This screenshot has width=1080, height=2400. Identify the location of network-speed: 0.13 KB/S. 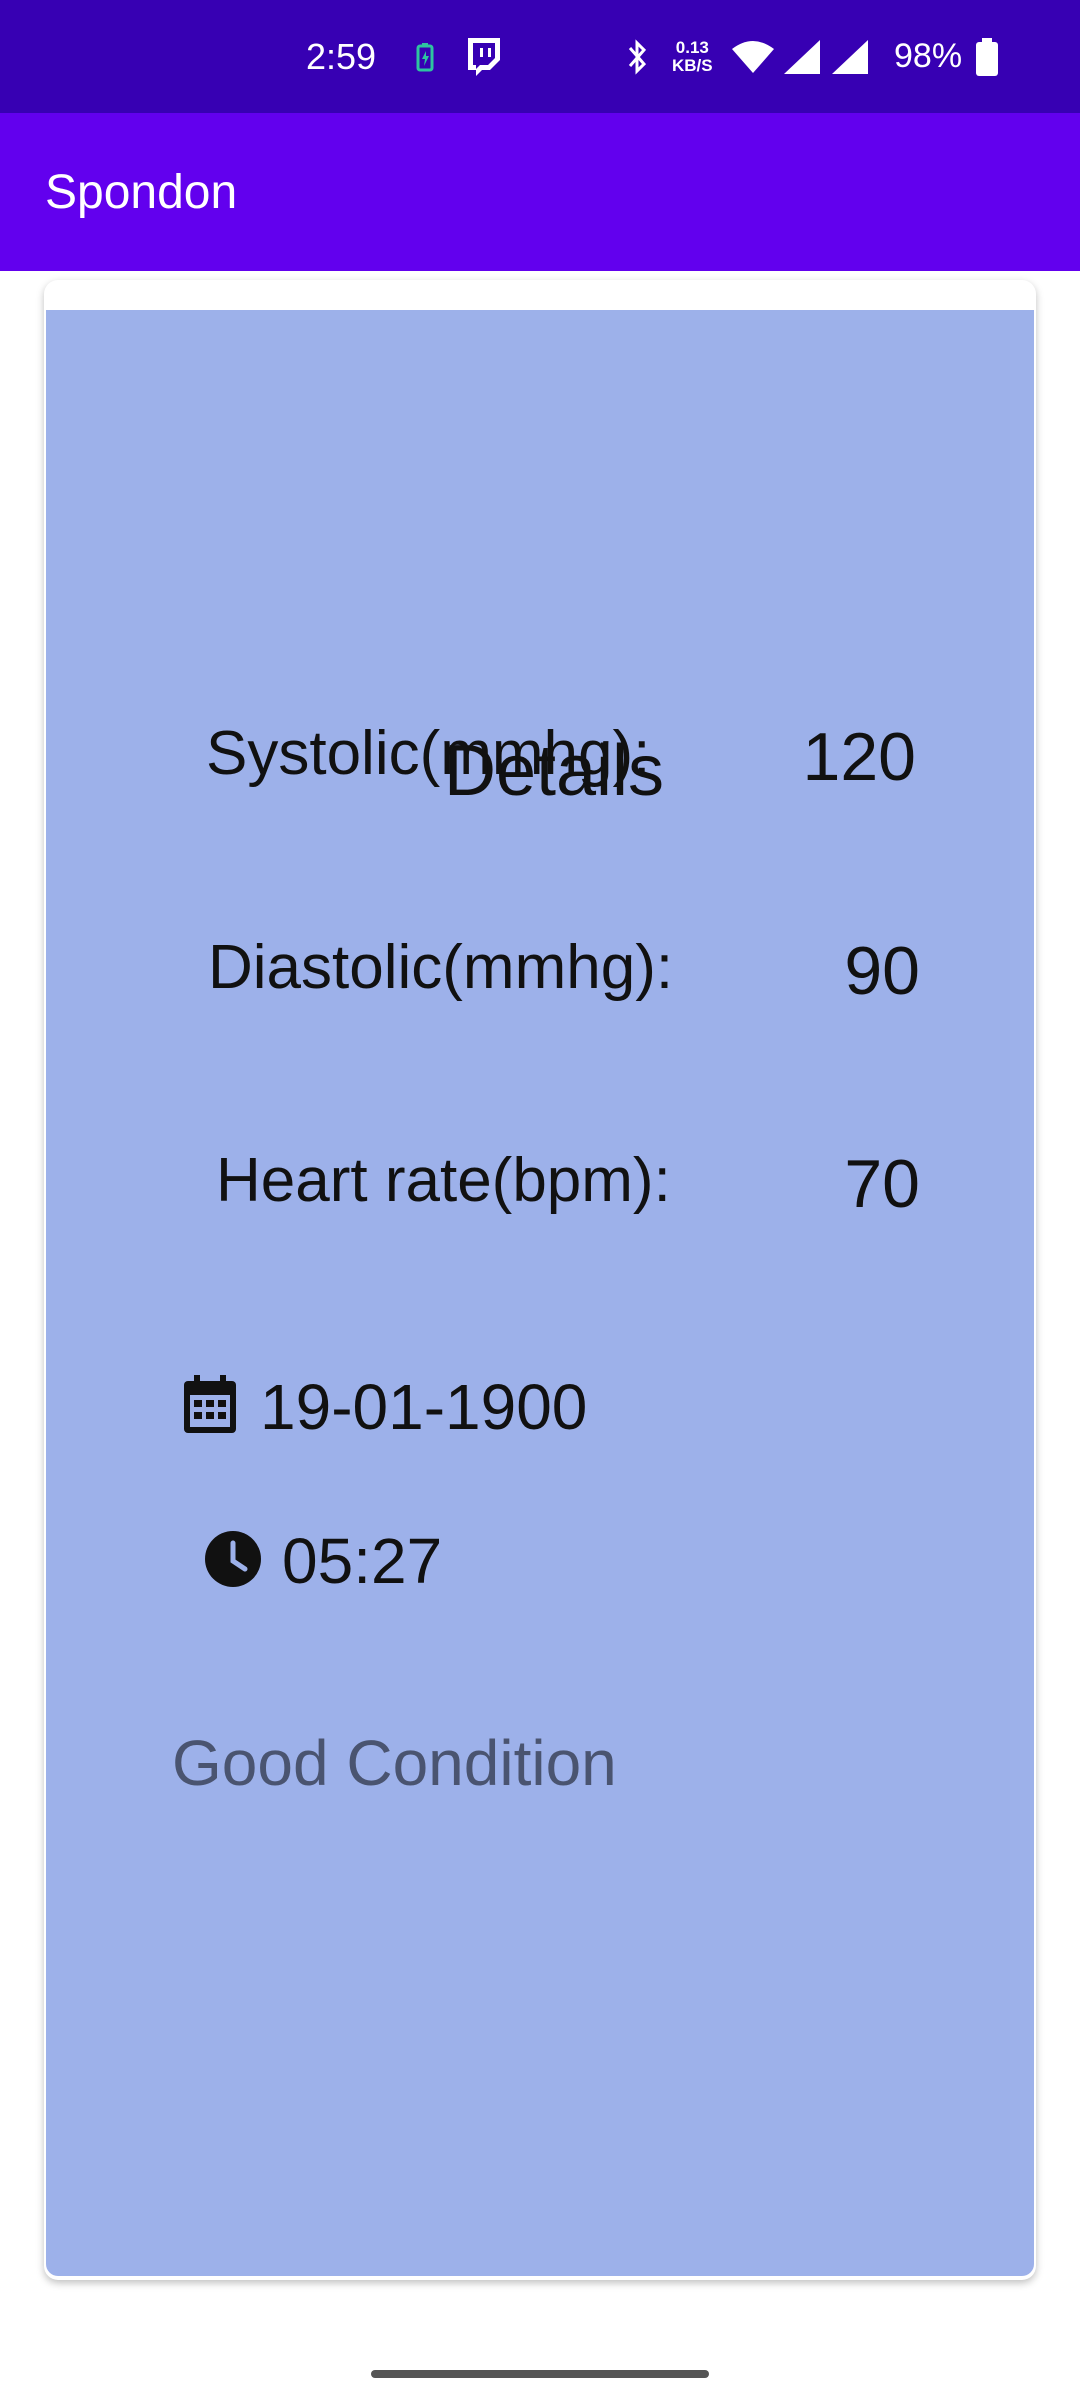
(692, 56).